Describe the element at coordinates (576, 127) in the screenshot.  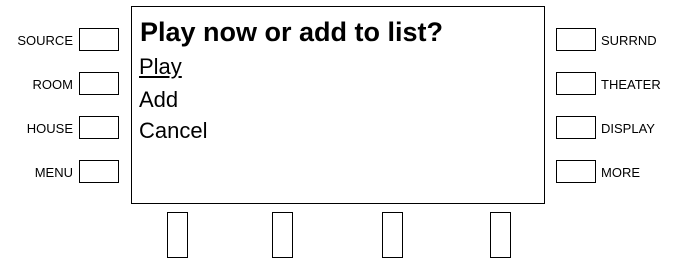
I see `display-button` at that location.